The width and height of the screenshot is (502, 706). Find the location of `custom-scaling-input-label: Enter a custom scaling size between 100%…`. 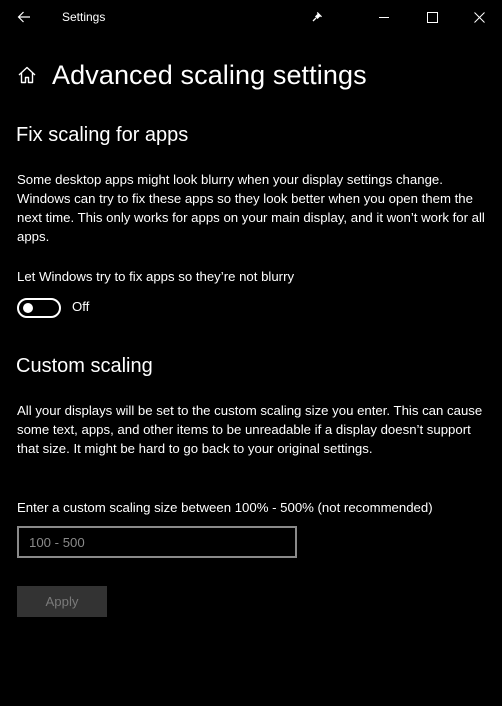

custom-scaling-input-label: Enter a custom scaling size between 100%… is located at coordinates (225, 507).